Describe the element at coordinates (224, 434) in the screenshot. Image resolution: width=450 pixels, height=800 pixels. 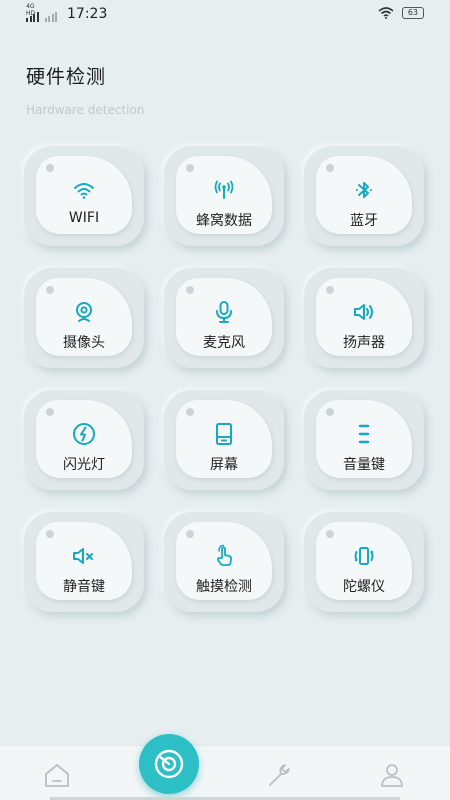
I see `screen-icon` at that location.